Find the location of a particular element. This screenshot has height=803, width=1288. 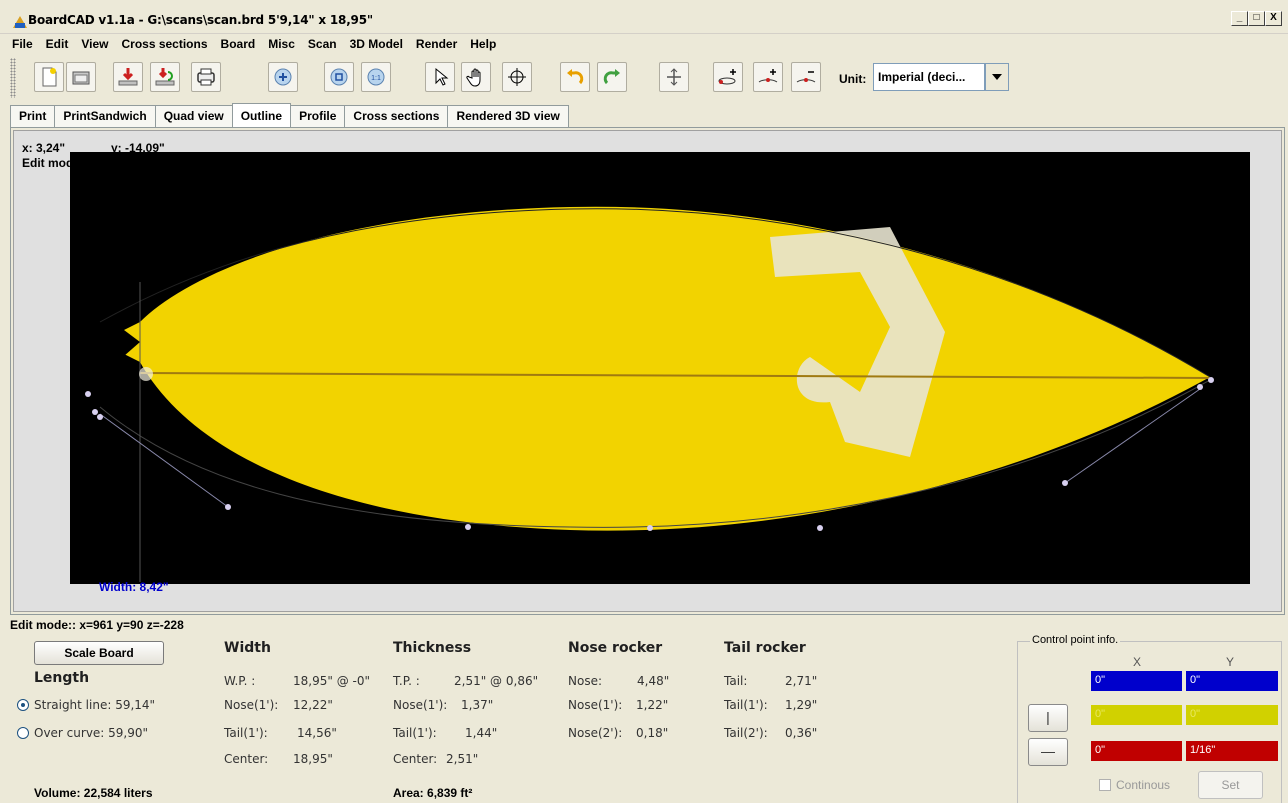

horizontal-align-button: — is located at coordinates (1048, 752).